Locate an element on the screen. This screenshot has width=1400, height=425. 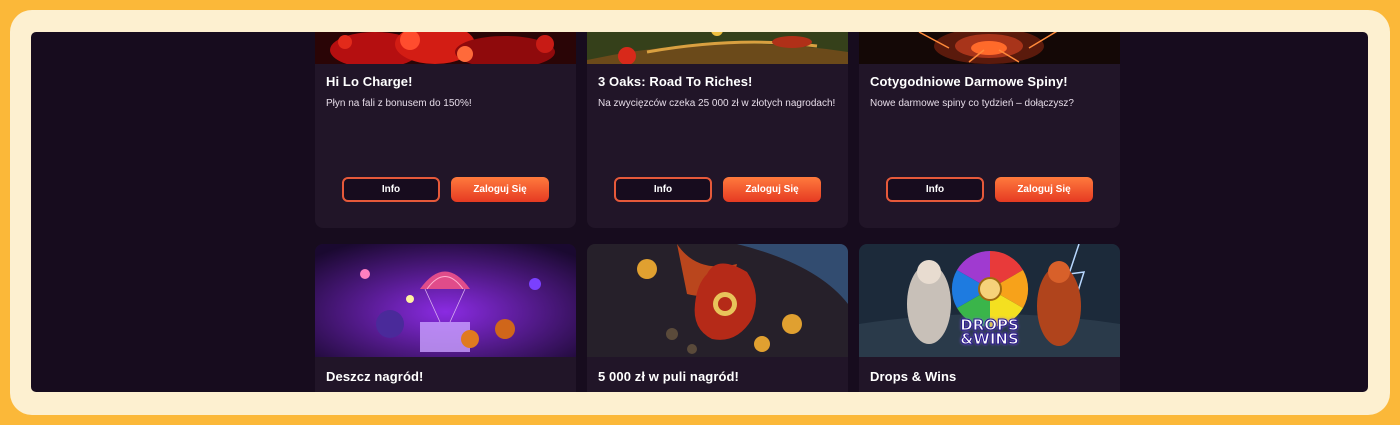
promo-title: Drops & Wins is located at coordinates (913, 376).